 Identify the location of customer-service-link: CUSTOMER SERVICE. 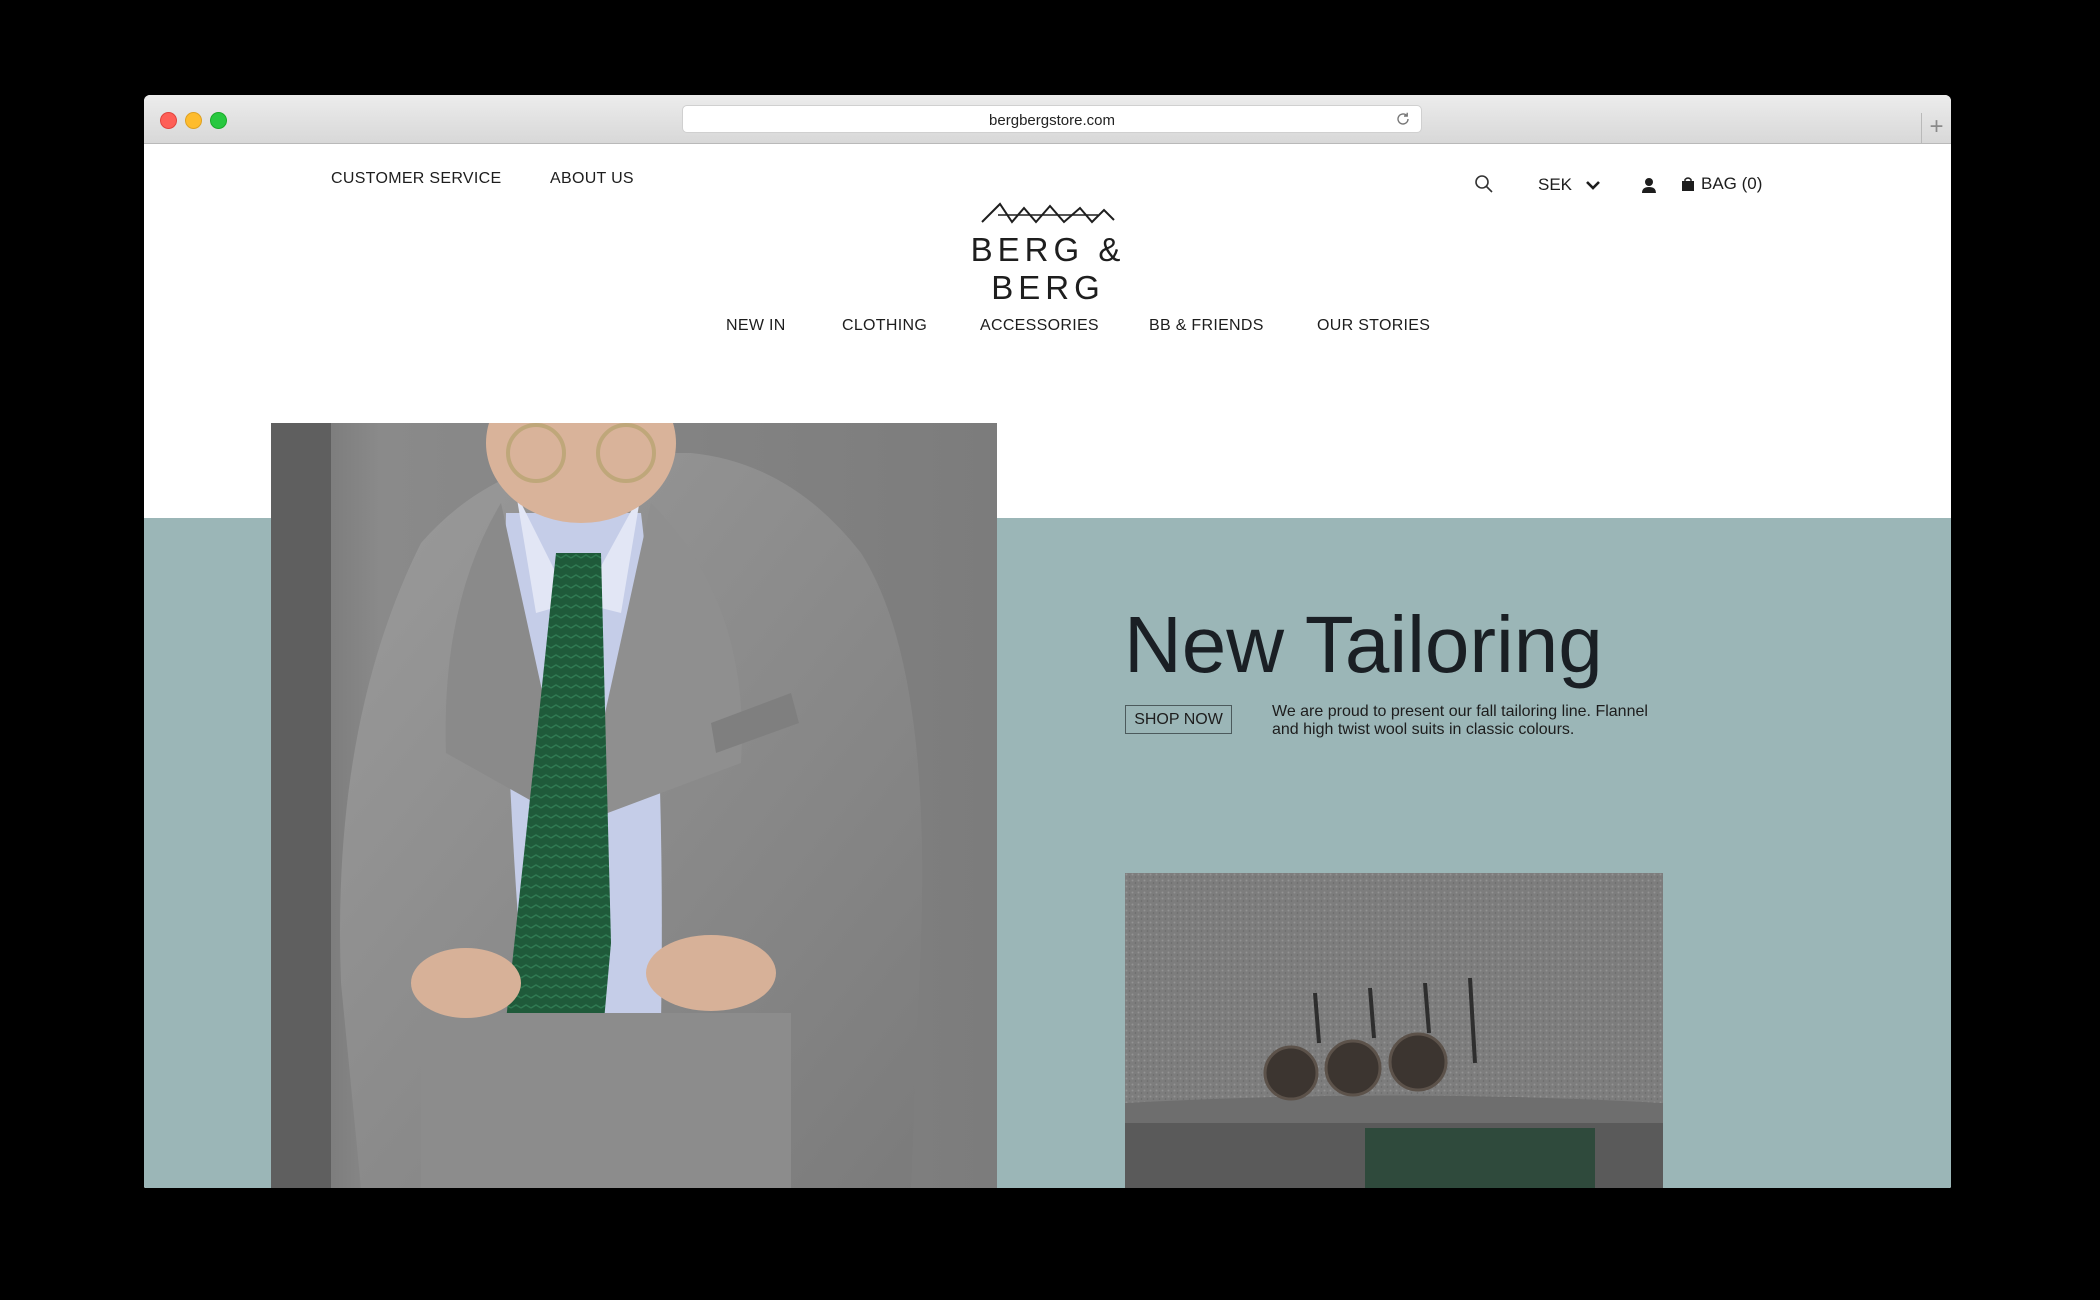
(416, 179).